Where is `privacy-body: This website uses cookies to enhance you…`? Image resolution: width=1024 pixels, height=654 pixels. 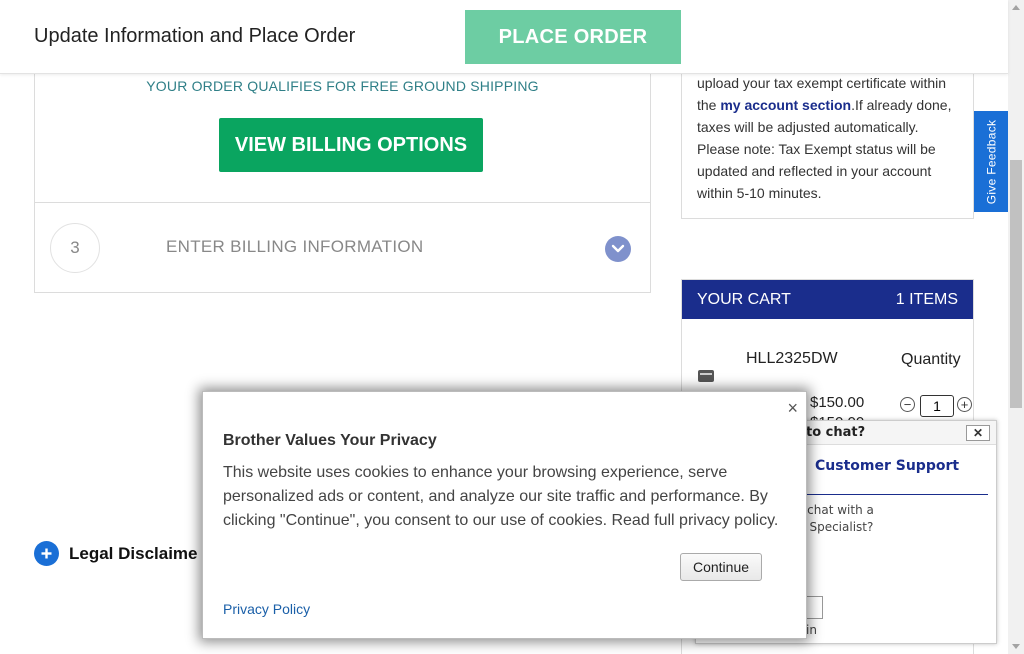 privacy-body: This website uses cookies to enhance you… is located at coordinates (501, 496).